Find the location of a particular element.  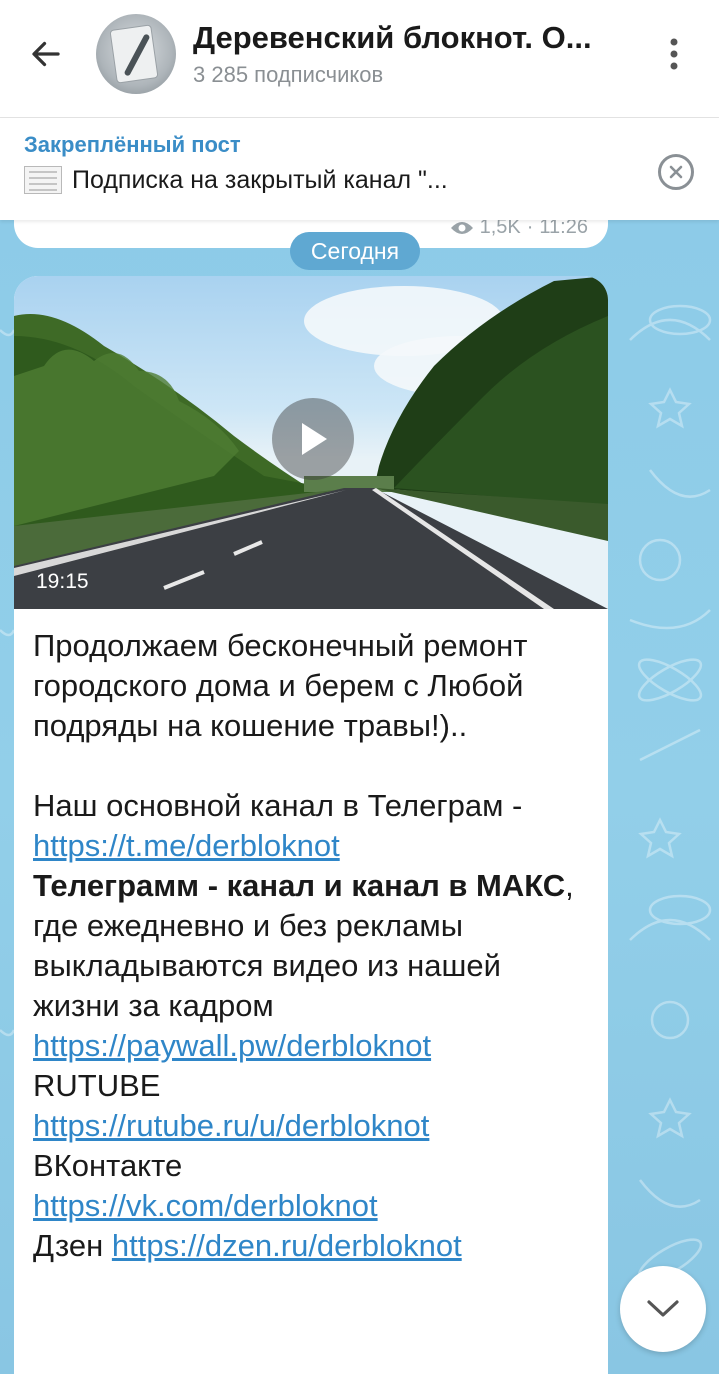

pinned-label: Закреплённый пост is located at coordinates (132, 144).